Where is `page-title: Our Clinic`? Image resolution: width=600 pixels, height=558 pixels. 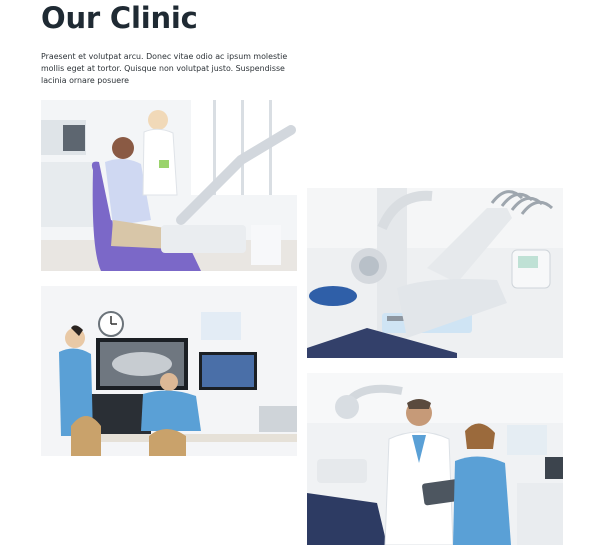 page-title: Our Clinic is located at coordinates (119, 18).